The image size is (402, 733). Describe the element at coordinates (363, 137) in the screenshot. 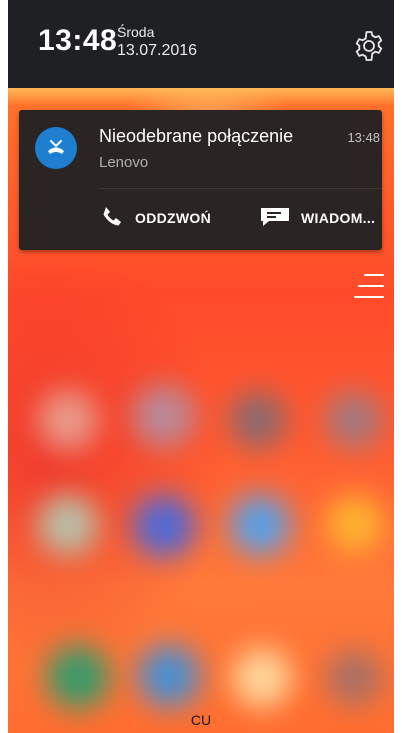

I see `notification-time: 13:48` at that location.